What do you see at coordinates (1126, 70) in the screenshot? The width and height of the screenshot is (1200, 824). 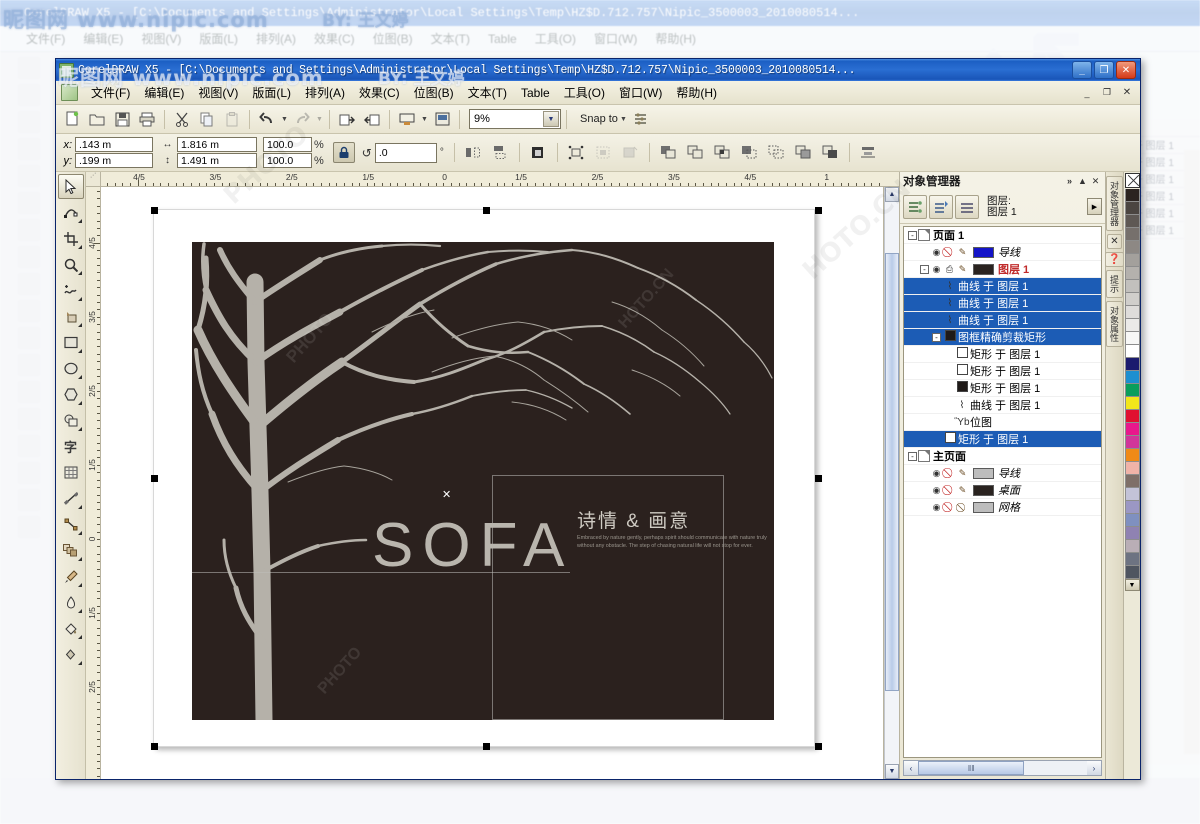 I see `close-button: ✕` at bounding box center [1126, 70].